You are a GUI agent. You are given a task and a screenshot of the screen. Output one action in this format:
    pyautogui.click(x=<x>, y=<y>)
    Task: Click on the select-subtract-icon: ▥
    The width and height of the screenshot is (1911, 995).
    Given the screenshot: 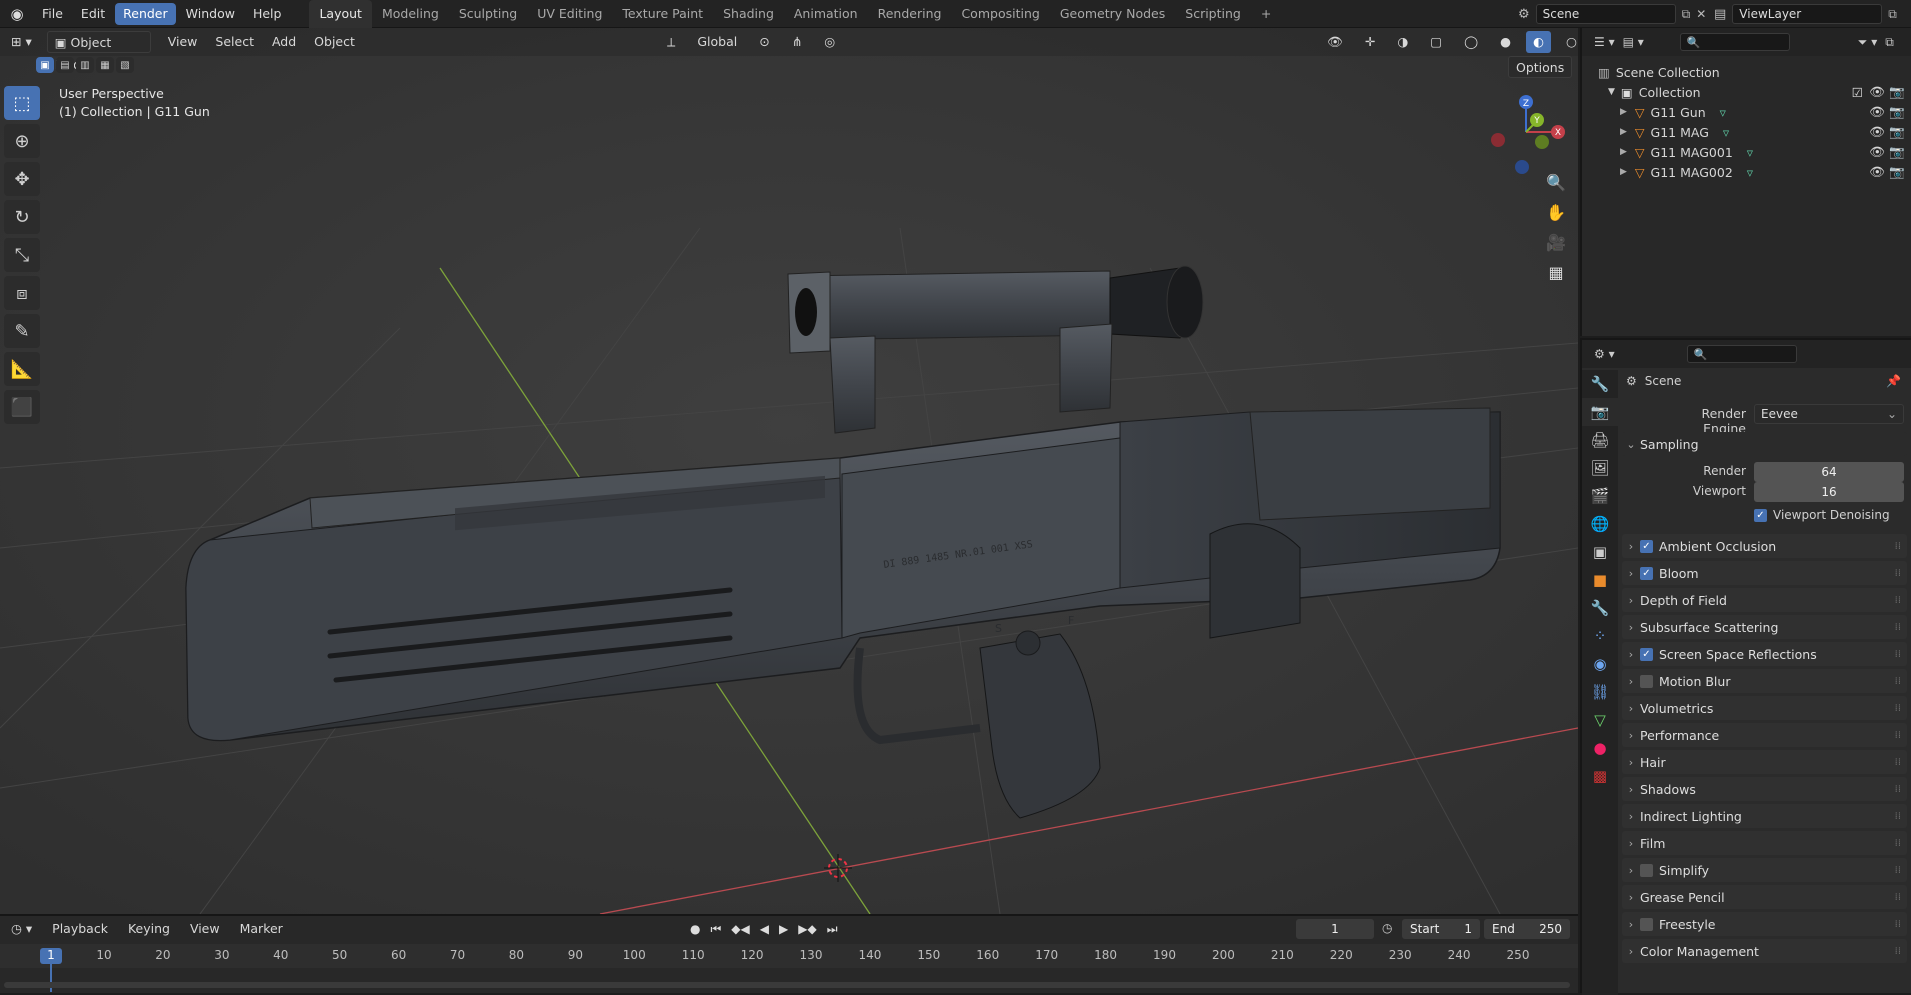 What is the action you would take?
    pyautogui.click(x=85, y=65)
    